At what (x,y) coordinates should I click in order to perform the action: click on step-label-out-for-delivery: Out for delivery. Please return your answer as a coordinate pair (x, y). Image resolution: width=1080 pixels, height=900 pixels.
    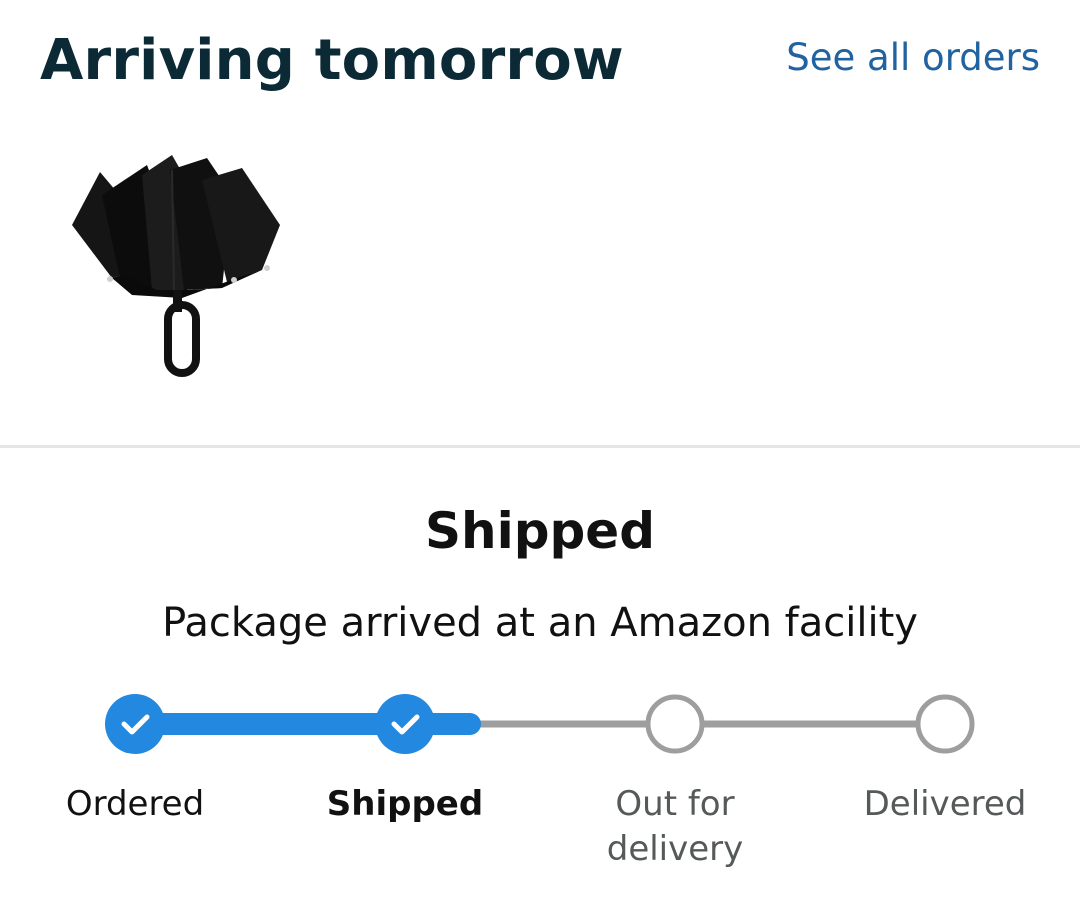
    Looking at the image, I should click on (675, 826).